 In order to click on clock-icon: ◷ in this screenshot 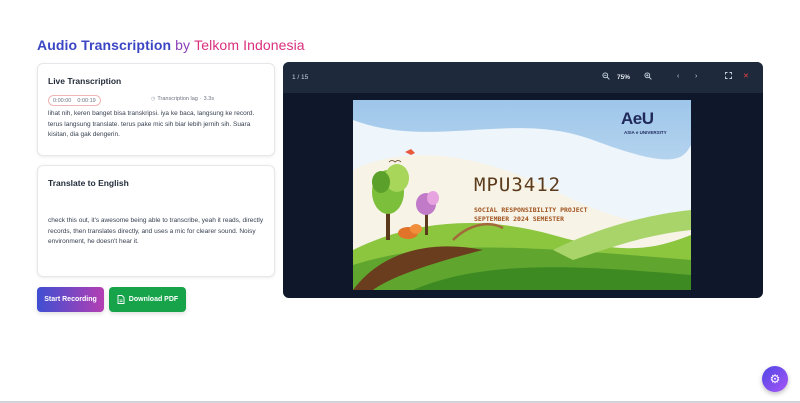, I will do `click(153, 99)`.